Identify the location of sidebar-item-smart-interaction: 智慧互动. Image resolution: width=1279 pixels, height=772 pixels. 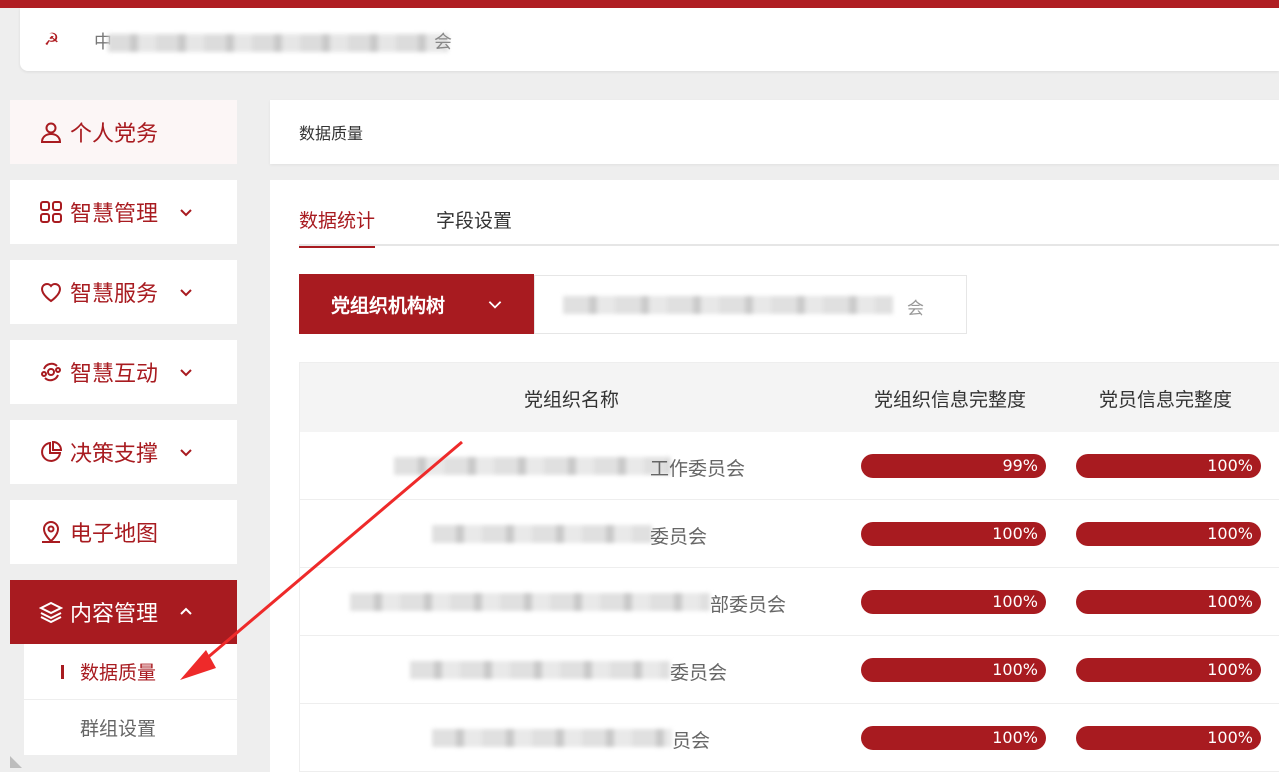
(123, 372).